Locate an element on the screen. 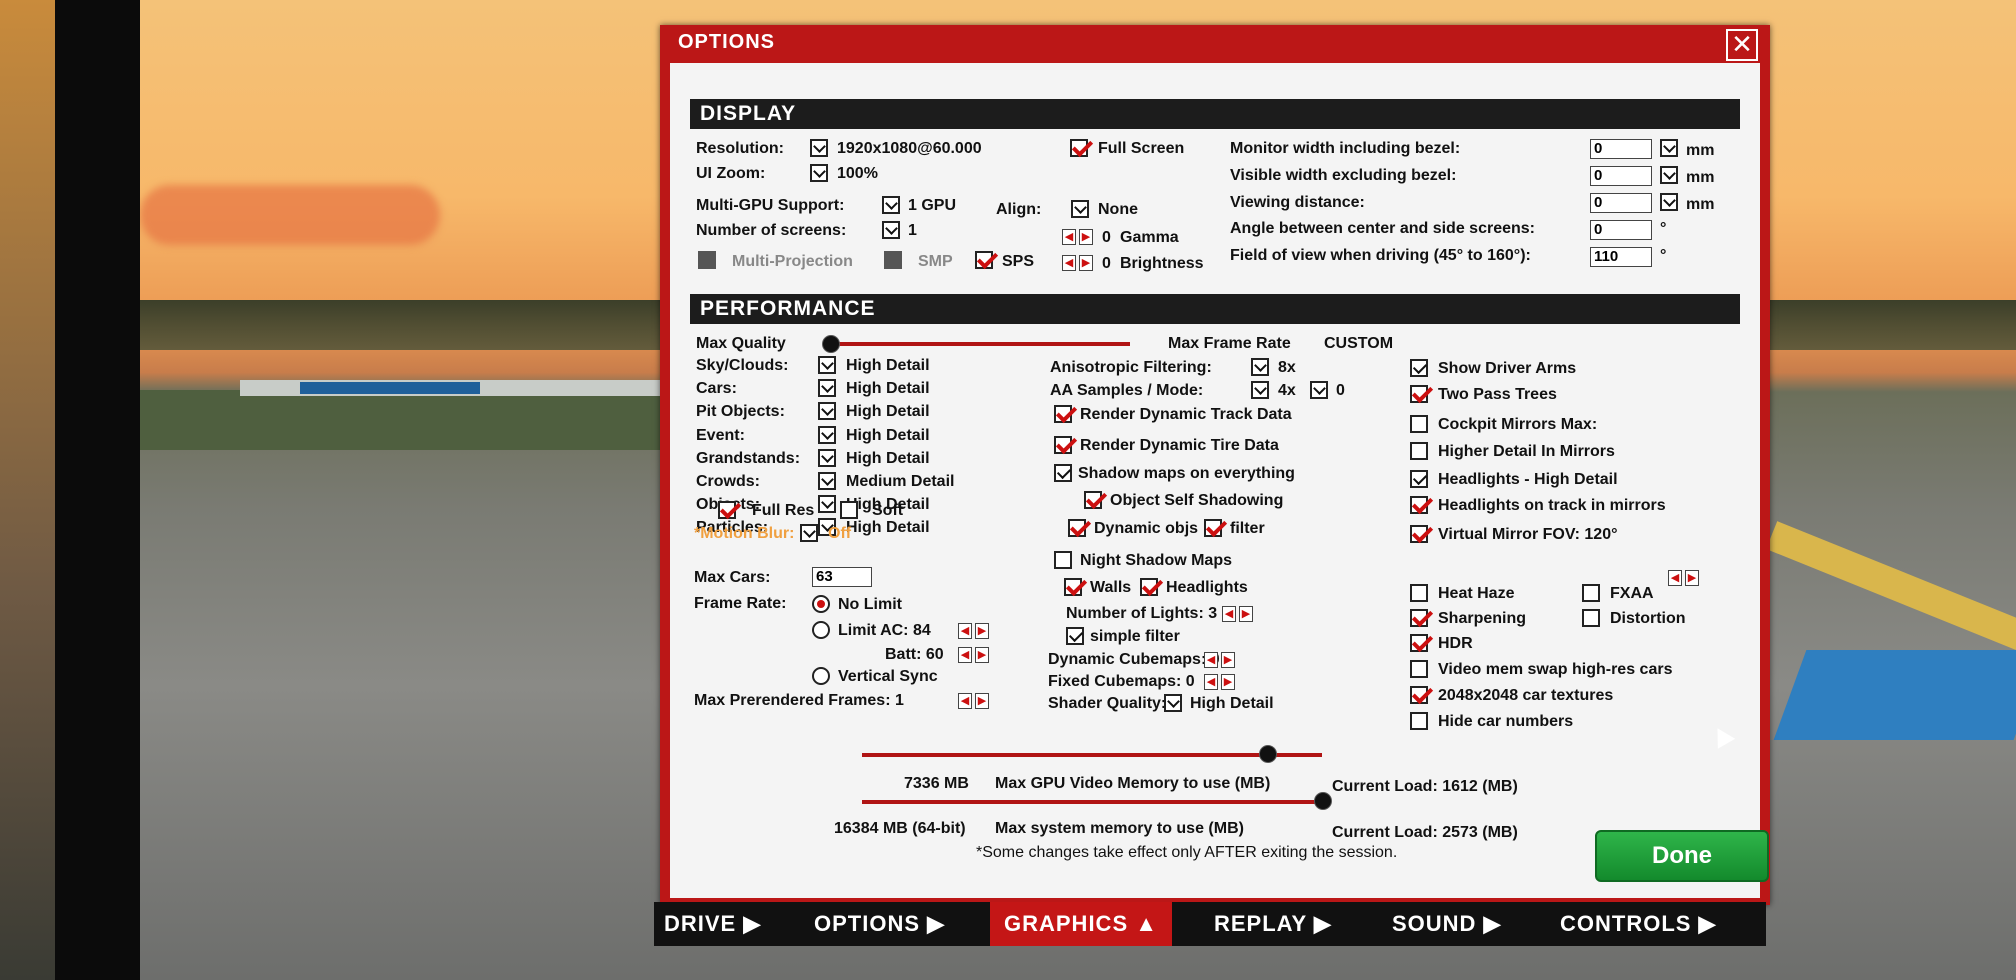 The height and width of the screenshot is (980, 2016). tab-drive: DRIVE ▶ is located at coordinates (712, 924).